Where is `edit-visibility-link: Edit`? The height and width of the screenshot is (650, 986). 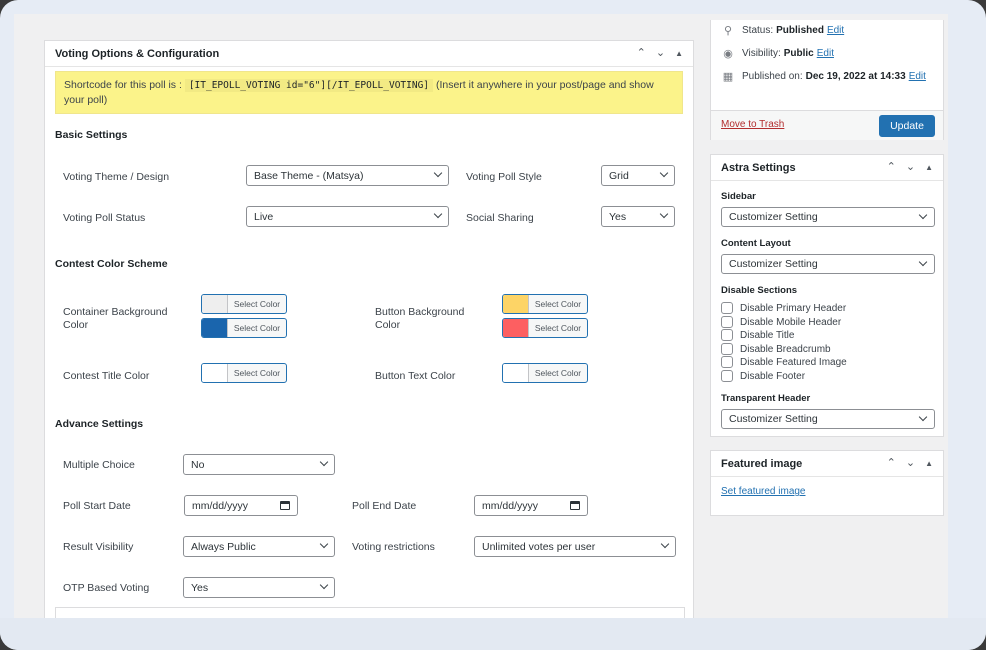
edit-visibility-link: Edit is located at coordinates (825, 53).